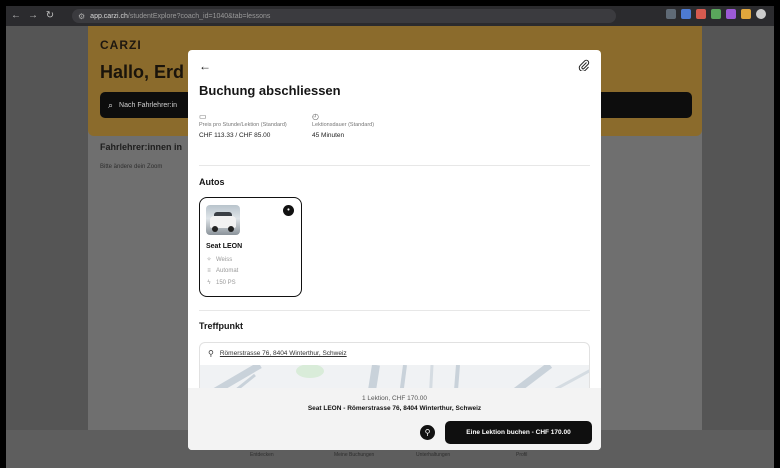  Describe the element at coordinates (584, 65) in the screenshot. I see `paperclip-icon` at that location.